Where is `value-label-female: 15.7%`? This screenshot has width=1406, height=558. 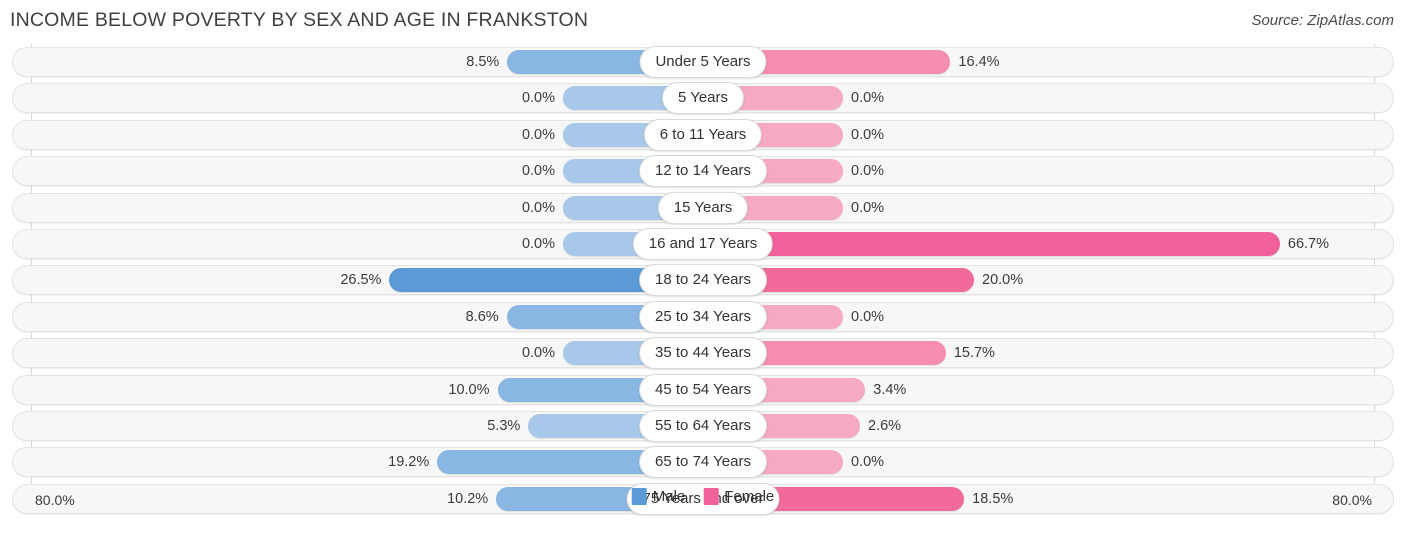
value-label-female: 15.7% is located at coordinates (974, 353).